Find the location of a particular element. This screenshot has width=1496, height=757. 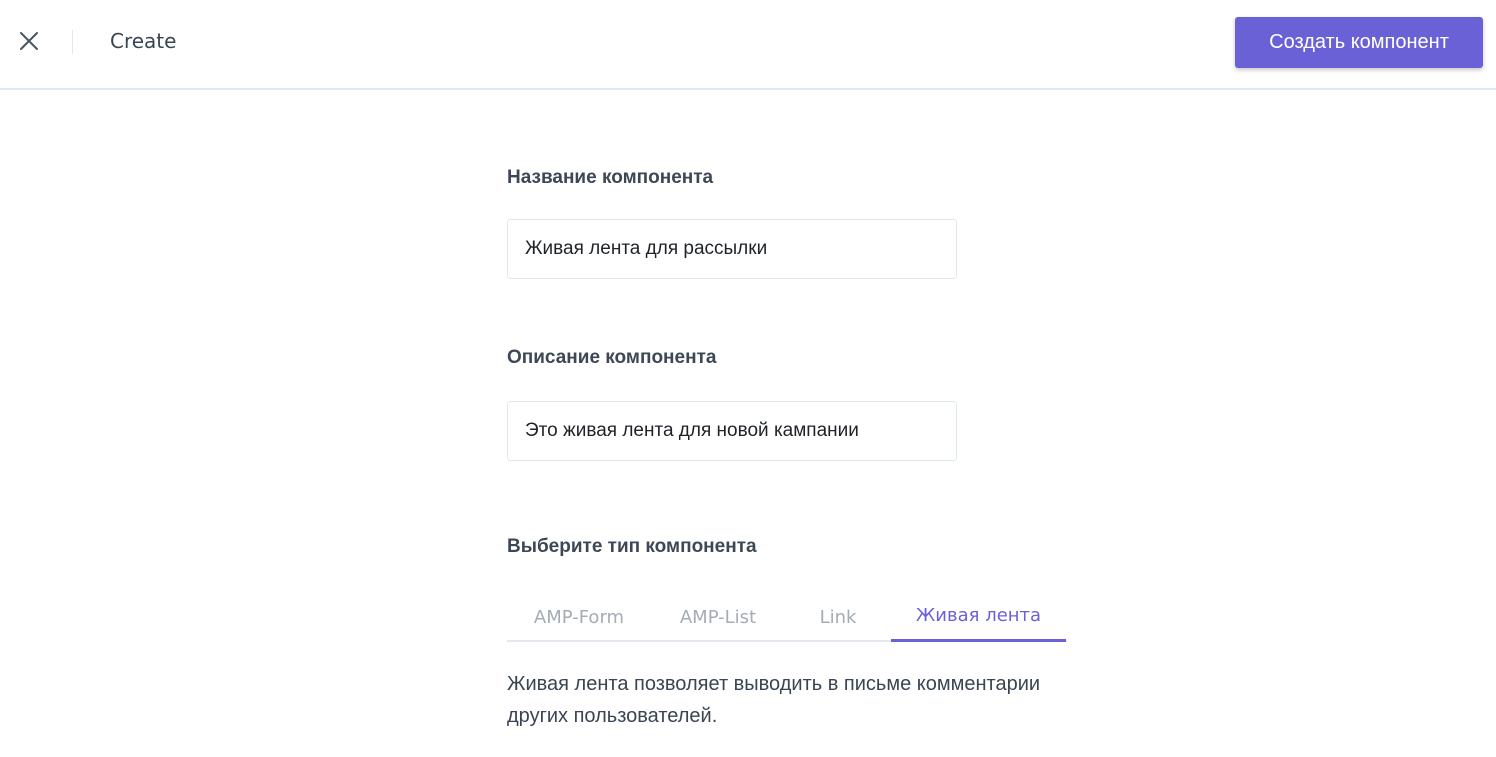

tab-amp-list: AMP-List is located at coordinates (718, 617).